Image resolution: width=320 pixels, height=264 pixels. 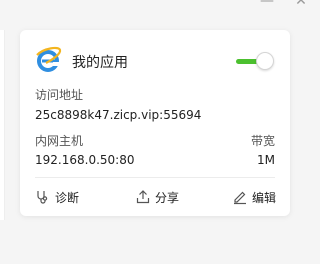 I want to click on divider, so click(x=155, y=177).